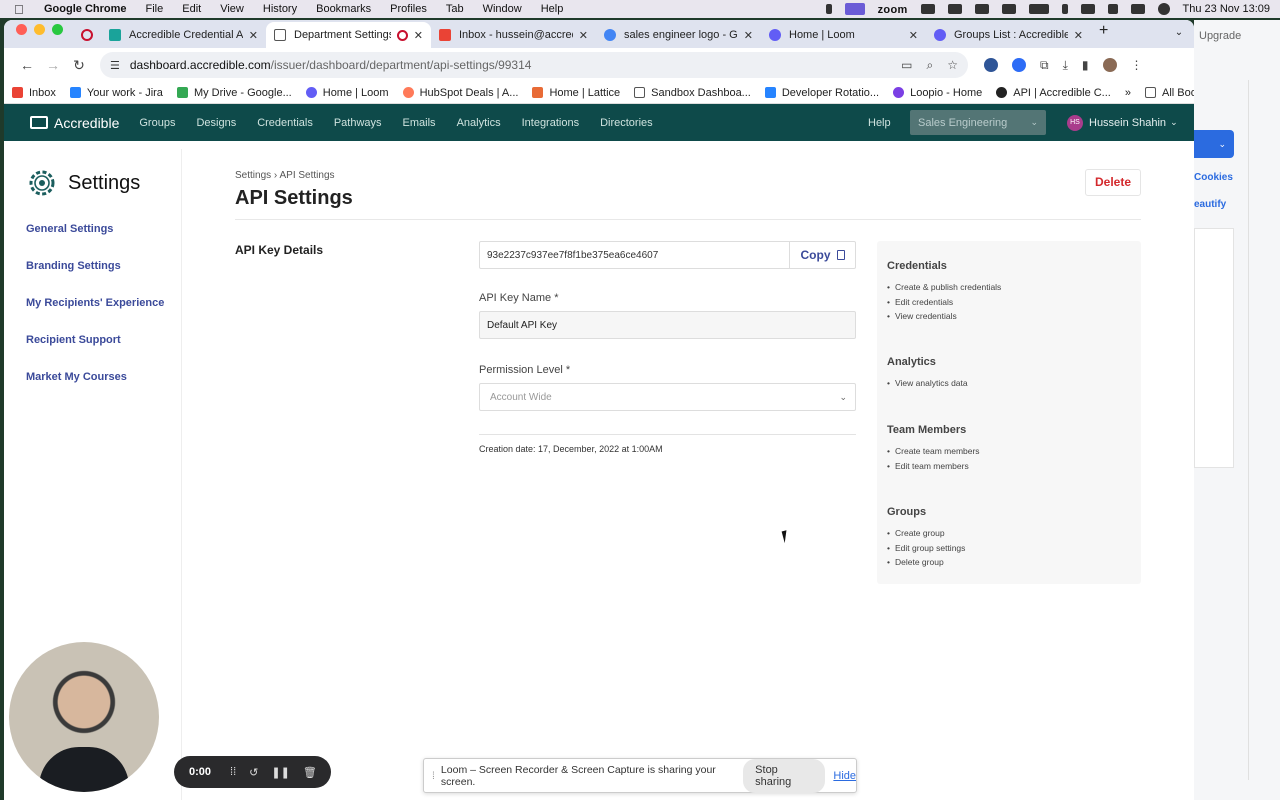 The image size is (1280, 800). What do you see at coordinates (784, 775) in the screenshot?
I see `stop-sharing-button: Stop sharing` at bounding box center [784, 775].